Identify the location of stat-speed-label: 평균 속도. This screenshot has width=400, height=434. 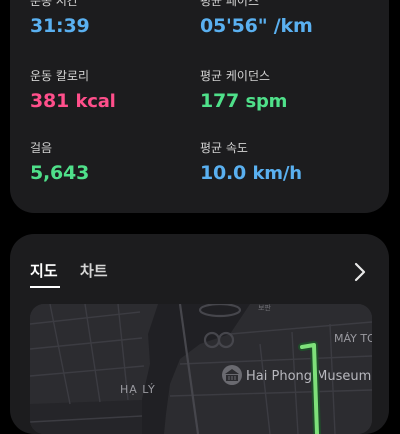
(224, 148).